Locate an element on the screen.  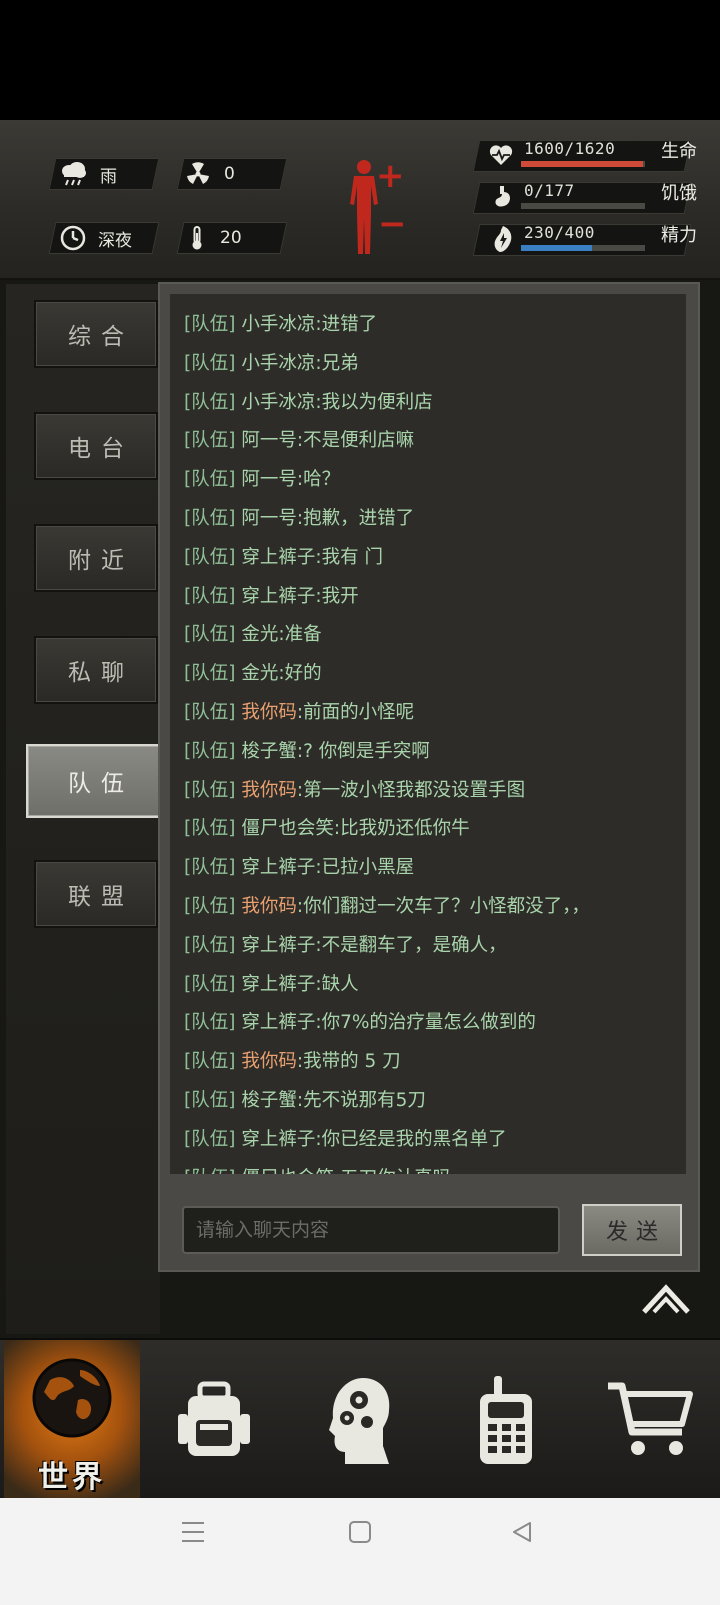
energy-value: 230/400 is located at coordinates (559, 232).